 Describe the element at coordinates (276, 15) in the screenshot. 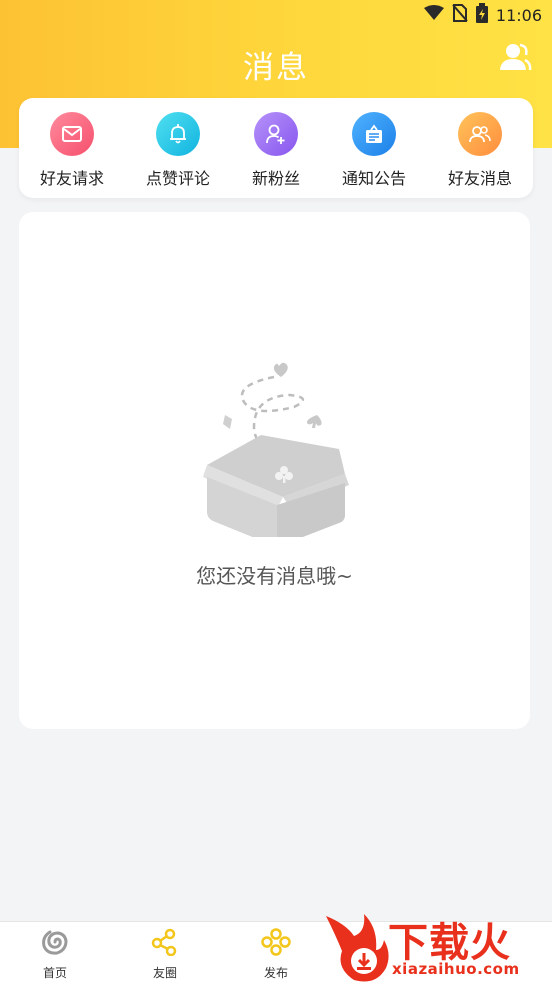

I see `status-bar: 11:06` at that location.